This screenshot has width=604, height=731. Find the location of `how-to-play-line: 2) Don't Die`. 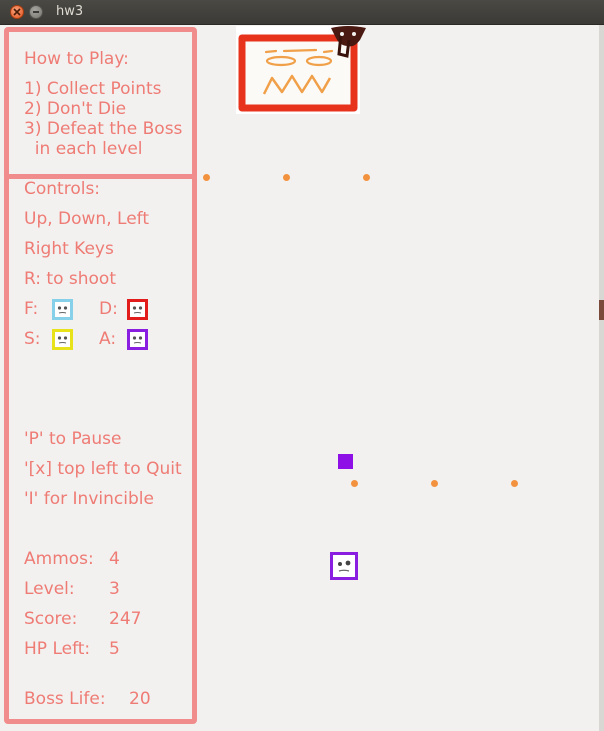

how-to-play-line: 2) Don't Die is located at coordinates (75, 109).